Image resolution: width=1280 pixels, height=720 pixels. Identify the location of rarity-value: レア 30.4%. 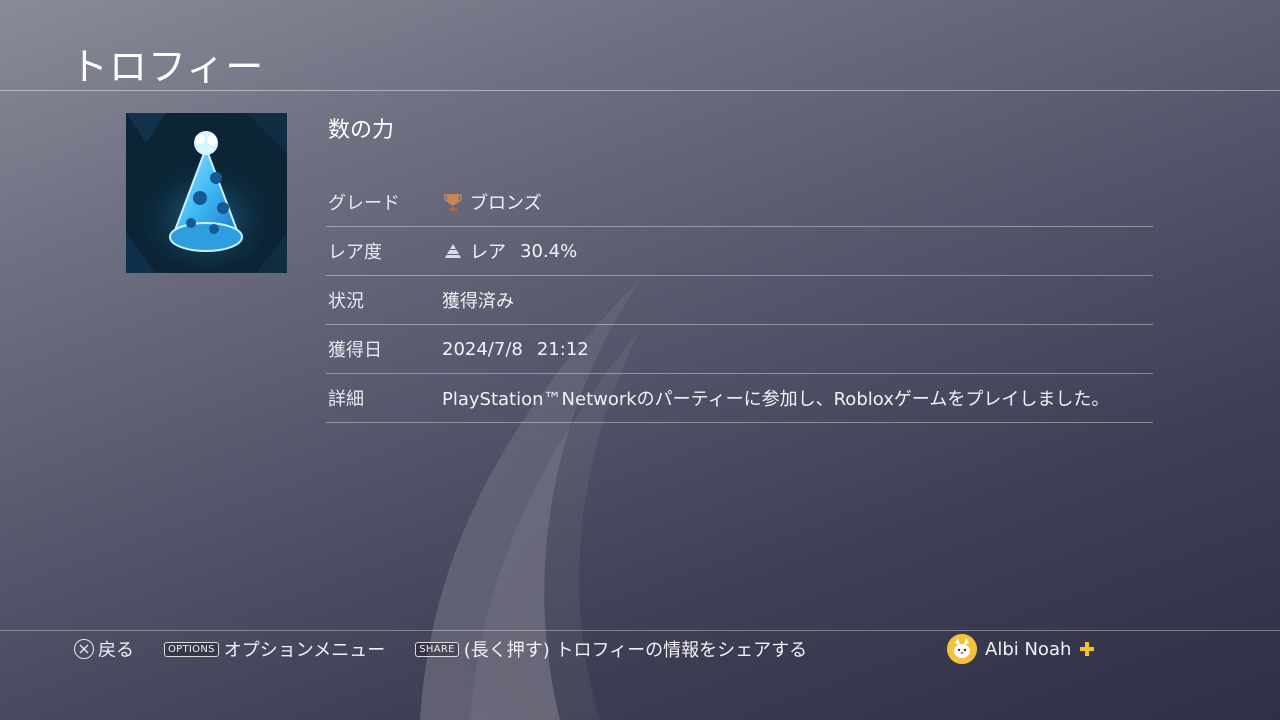
(509, 251).